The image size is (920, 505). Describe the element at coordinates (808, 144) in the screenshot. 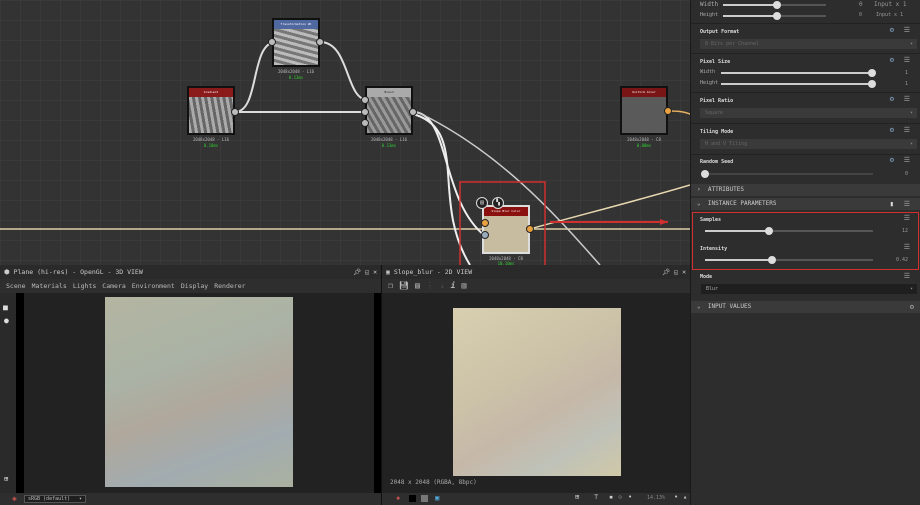

I see `tiling-mode-dropdown: H and V Tiling` at that location.